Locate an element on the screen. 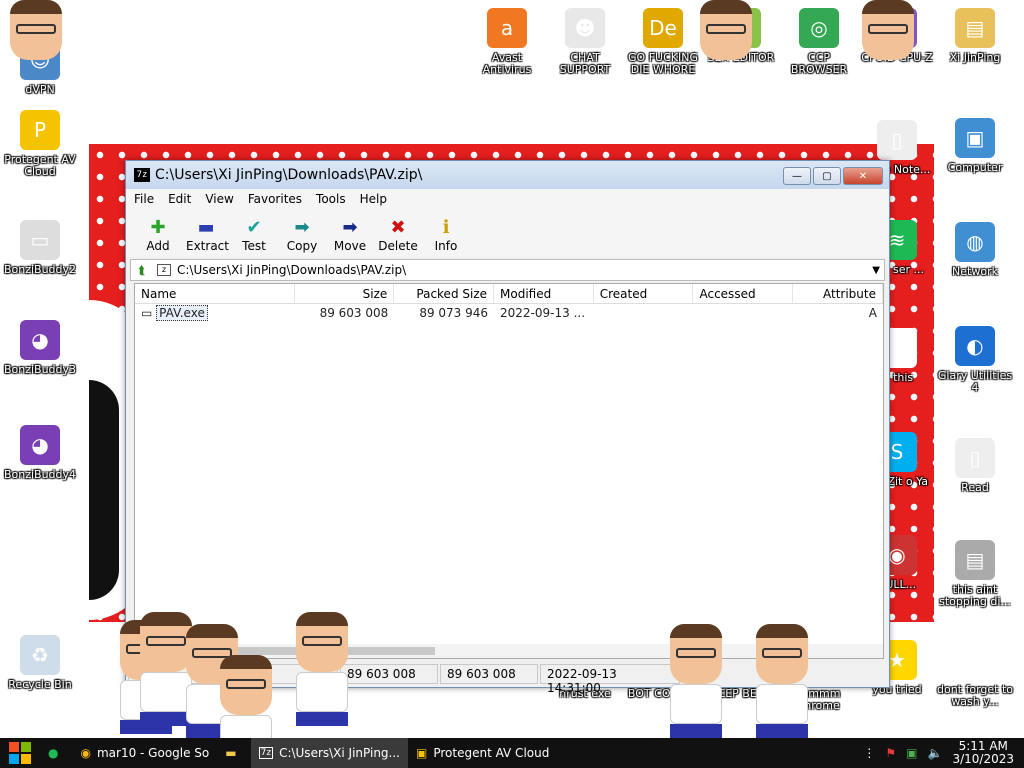 Image resolution: width=1024 pixels, height=768 pixels. menu-tools: Tools is located at coordinates (331, 199).